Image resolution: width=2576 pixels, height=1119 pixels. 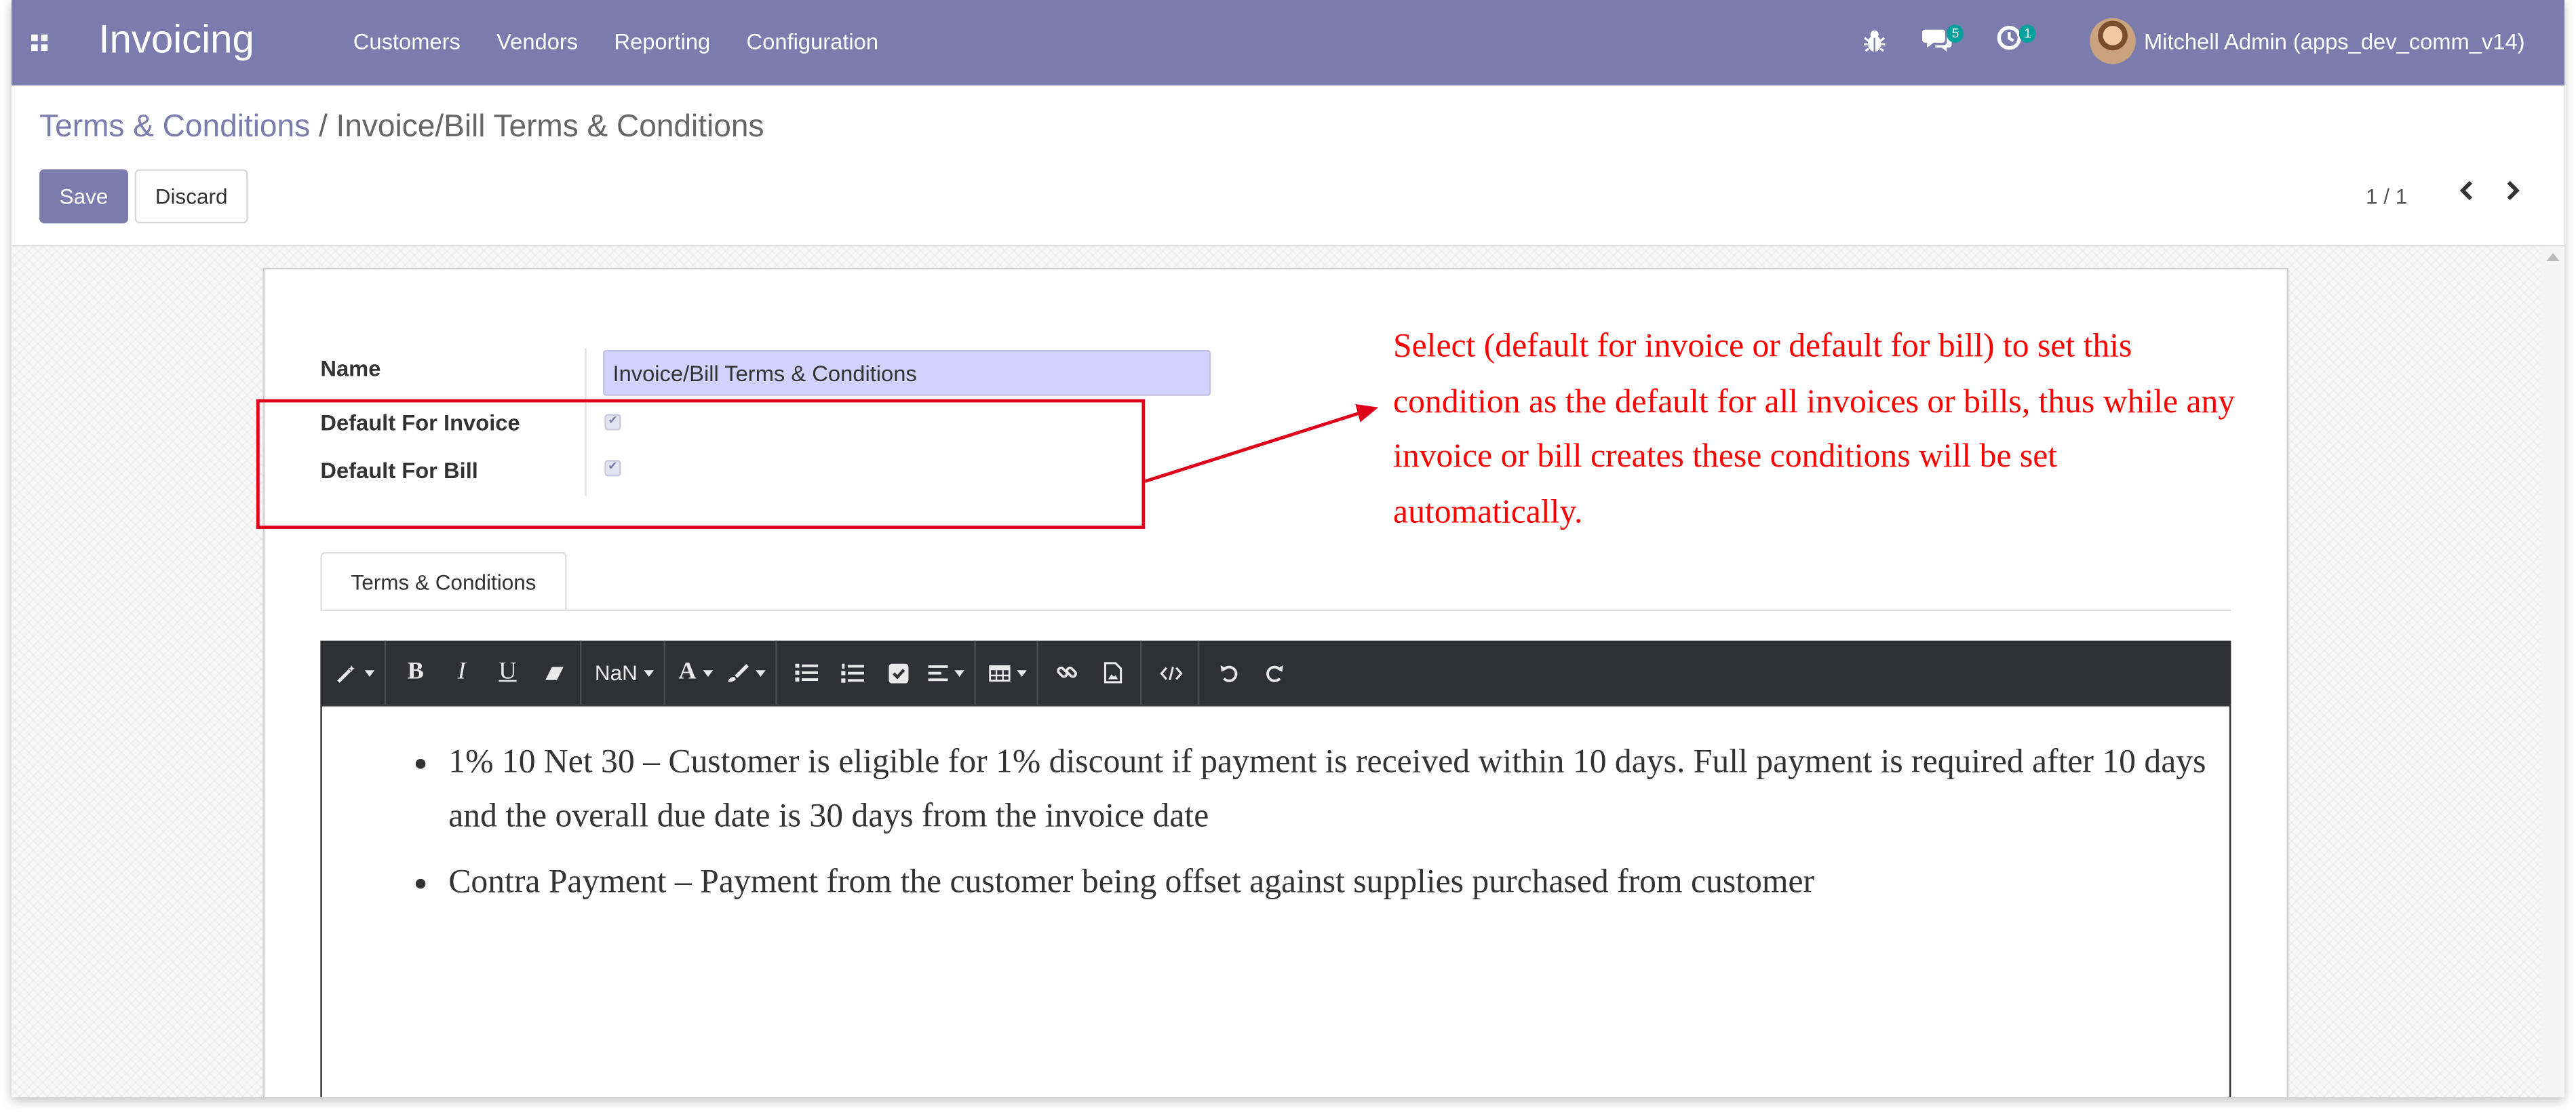 What do you see at coordinates (174, 127) in the screenshot?
I see `breadcrumb-parent-link: Terms & Conditions` at bounding box center [174, 127].